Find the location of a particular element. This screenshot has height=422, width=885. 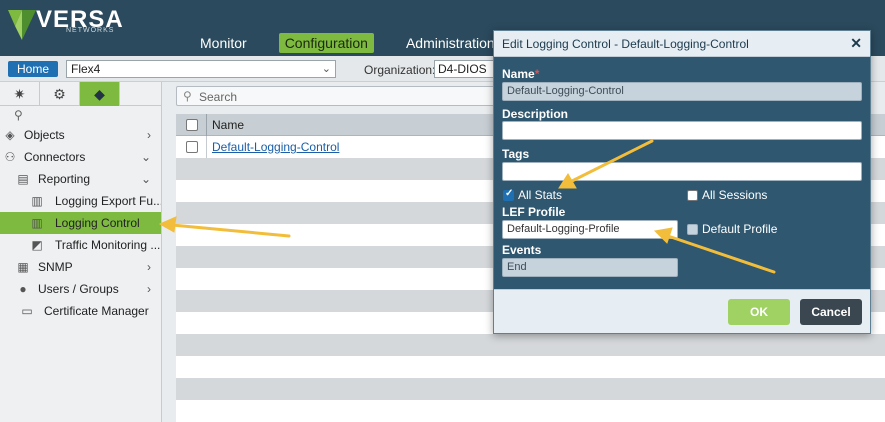

default-profile-label: Default Profile is located at coordinates (740, 229).